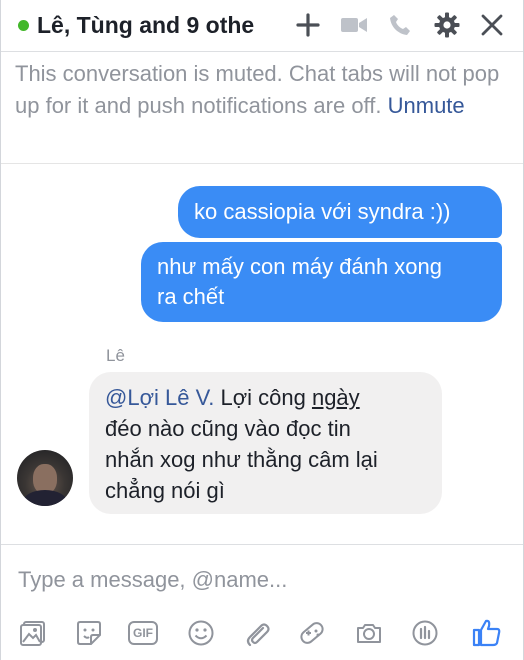 The image size is (524, 660). Describe the element at coordinates (263, 397) in the screenshot. I see `message-text: Lợi công` at that location.